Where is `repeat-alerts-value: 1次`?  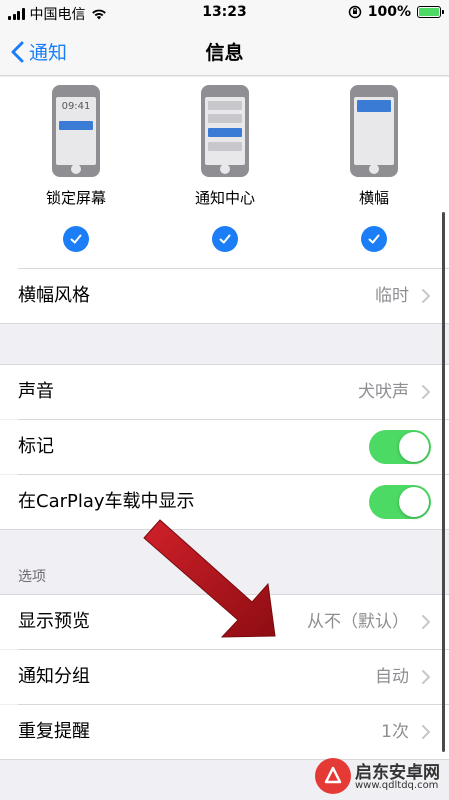 repeat-alerts-value: 1次 is located at coordinates (395, 732).